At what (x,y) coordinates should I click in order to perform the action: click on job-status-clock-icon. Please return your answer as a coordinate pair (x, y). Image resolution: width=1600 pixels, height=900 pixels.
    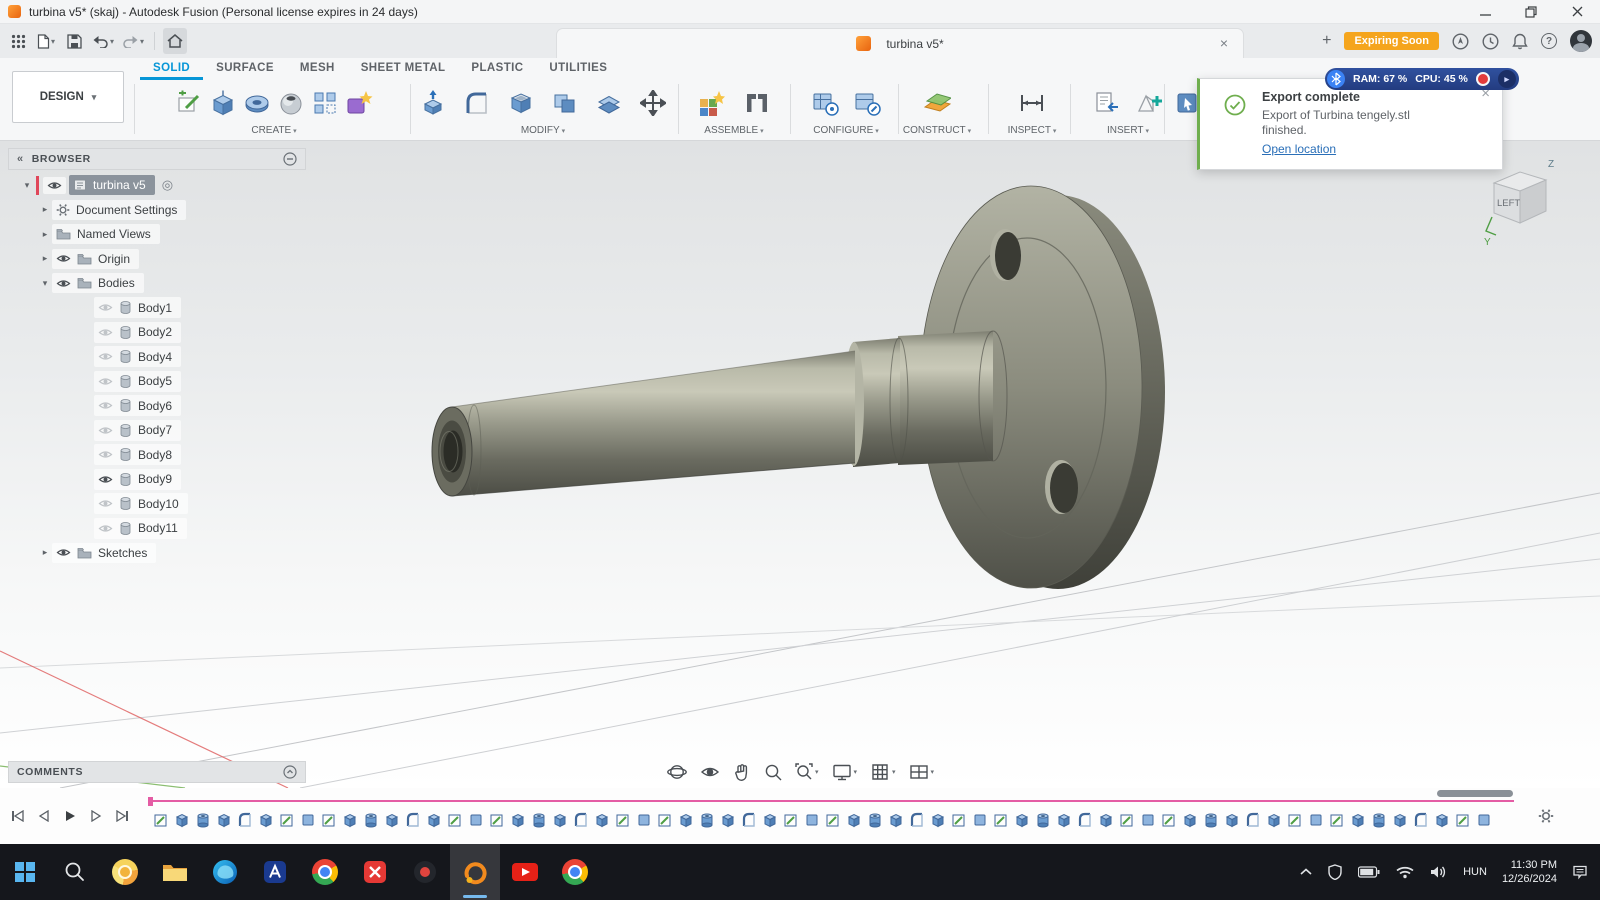
    Looking at the image, I should click on (1490, 41).